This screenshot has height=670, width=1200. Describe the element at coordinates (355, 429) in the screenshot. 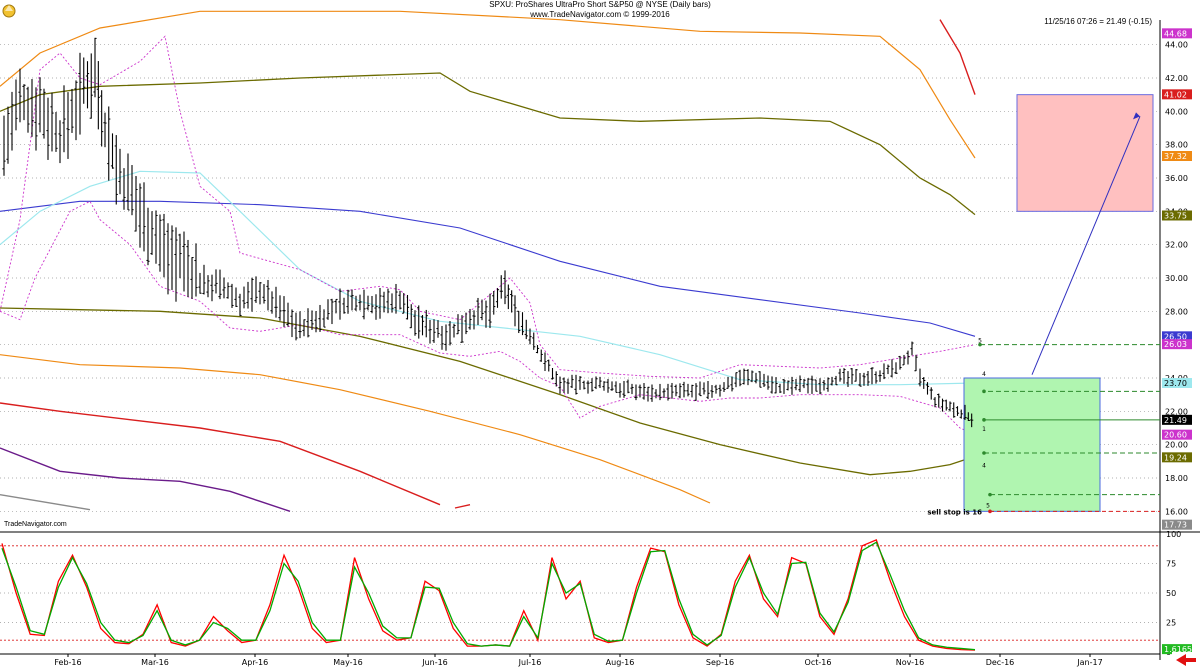

I see `lower-orange-band` at that location.